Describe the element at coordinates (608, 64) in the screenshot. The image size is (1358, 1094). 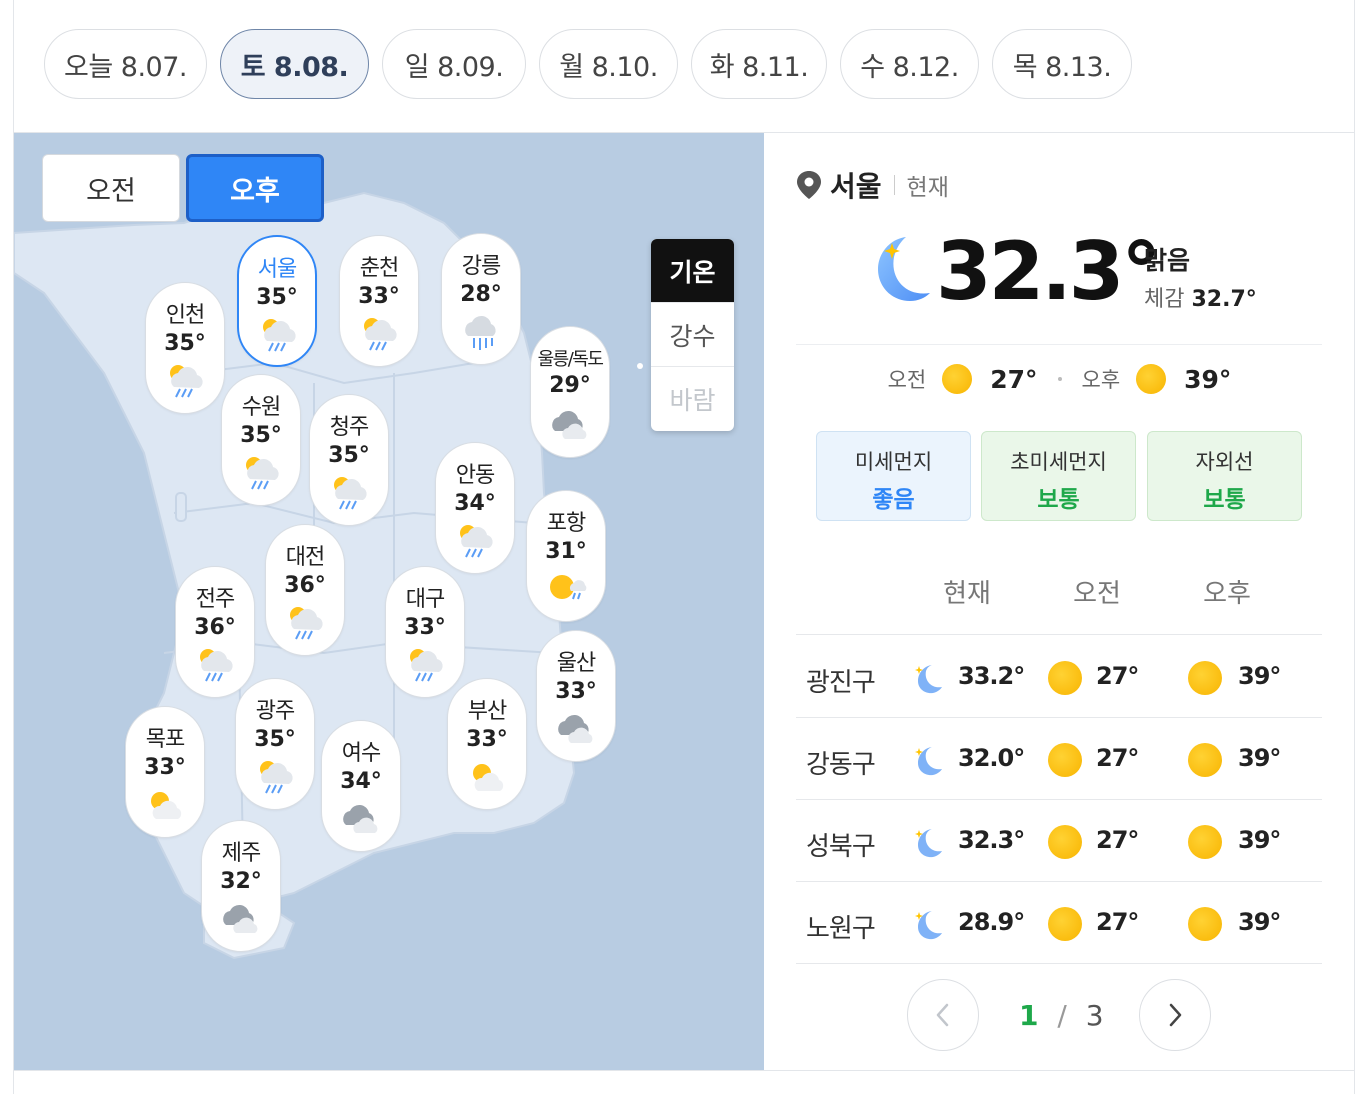
I see `date-tab-mon: 월 8.10.` at that location.